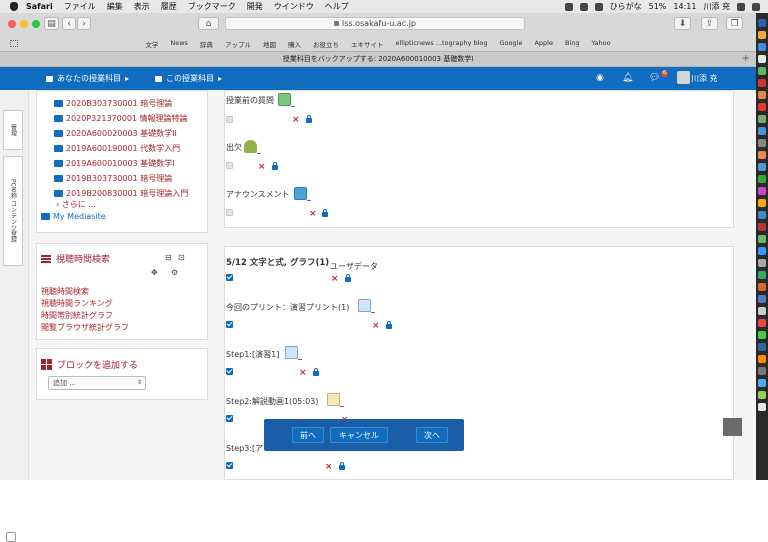  What do you see at coordinates (97, 383) in the screenshot?
I see `add-block-select: 追加 ... ⇕` at bounding box center [97, 383].